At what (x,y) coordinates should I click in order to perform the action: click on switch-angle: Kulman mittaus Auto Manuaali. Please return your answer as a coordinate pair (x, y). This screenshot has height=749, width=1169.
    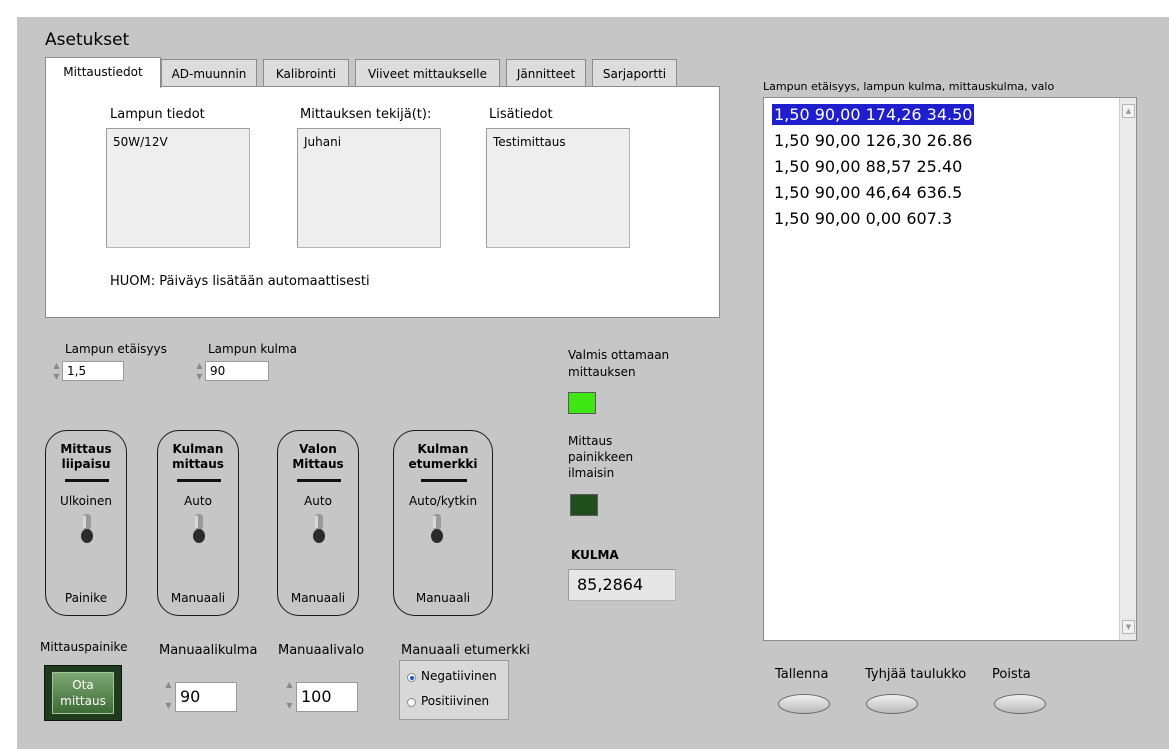
    Looking at the image, I should click on (198, 523).